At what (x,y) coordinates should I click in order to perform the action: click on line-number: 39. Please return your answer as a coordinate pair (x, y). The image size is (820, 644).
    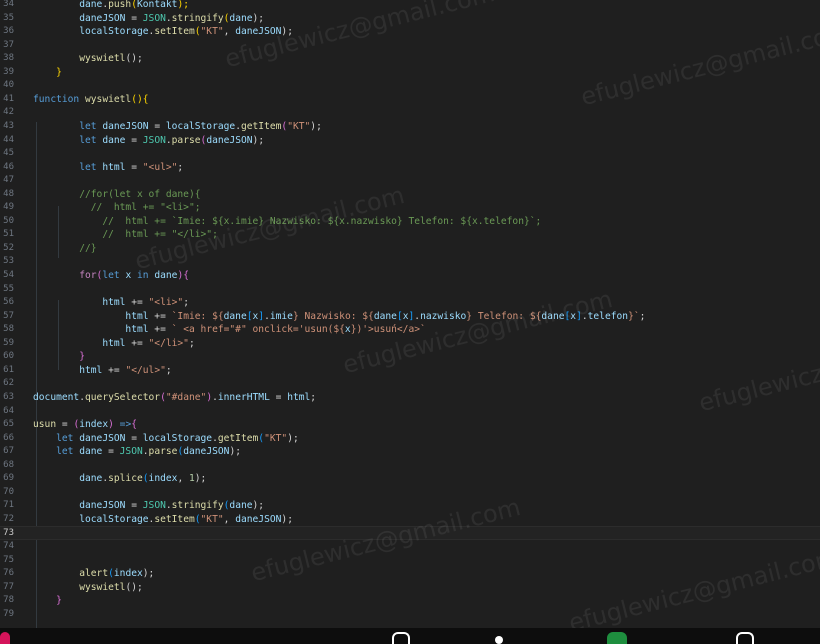
    Looking at the image, I should click on (8, 71).